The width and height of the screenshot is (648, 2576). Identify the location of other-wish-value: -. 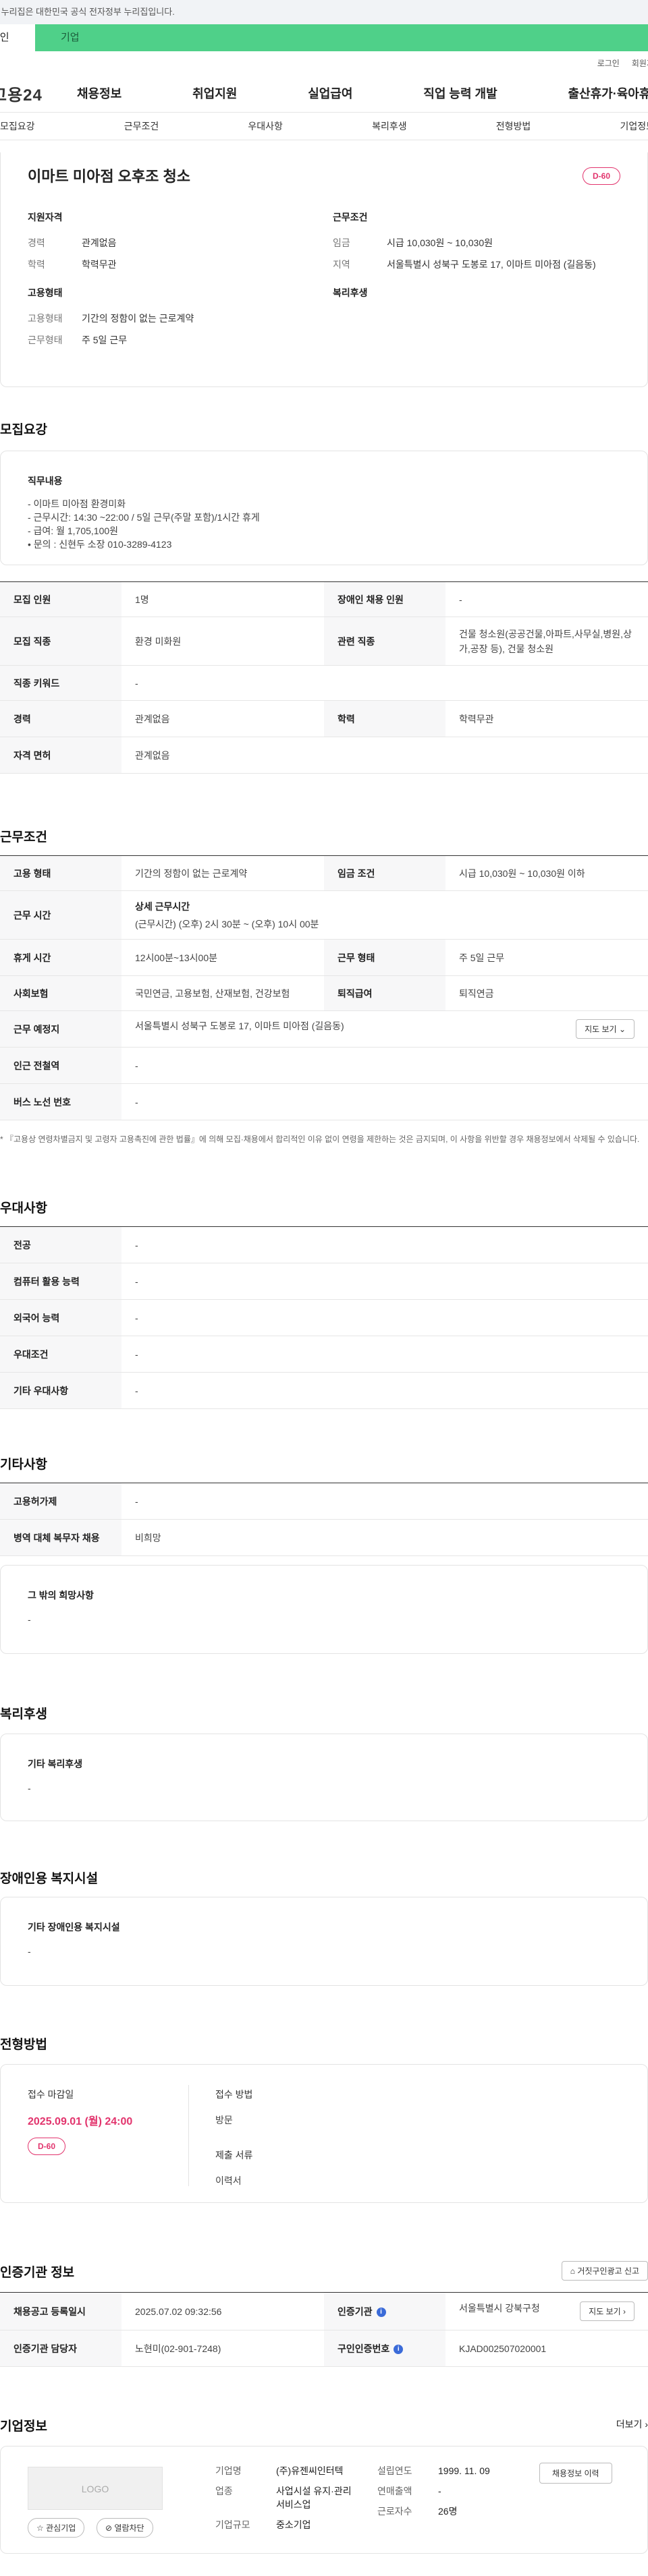
(29, 1619).